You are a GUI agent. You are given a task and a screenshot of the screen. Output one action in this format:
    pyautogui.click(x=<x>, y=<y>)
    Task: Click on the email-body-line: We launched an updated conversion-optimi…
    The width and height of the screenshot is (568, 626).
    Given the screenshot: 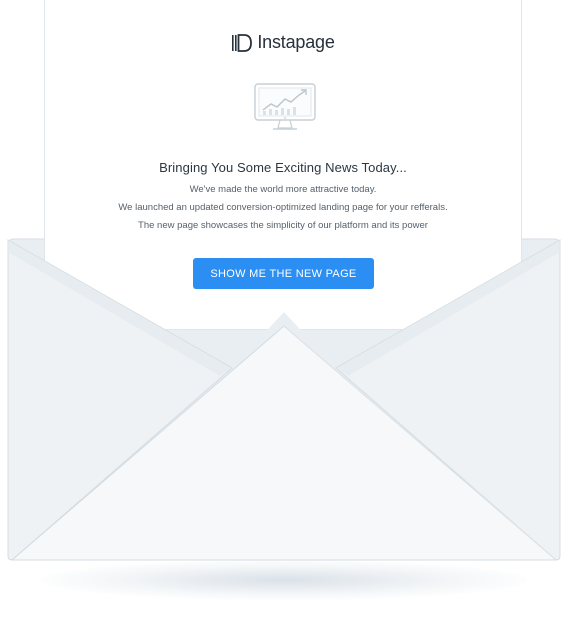 What is the action you would take?
    pyautogui.click(x=283, y=207)
    